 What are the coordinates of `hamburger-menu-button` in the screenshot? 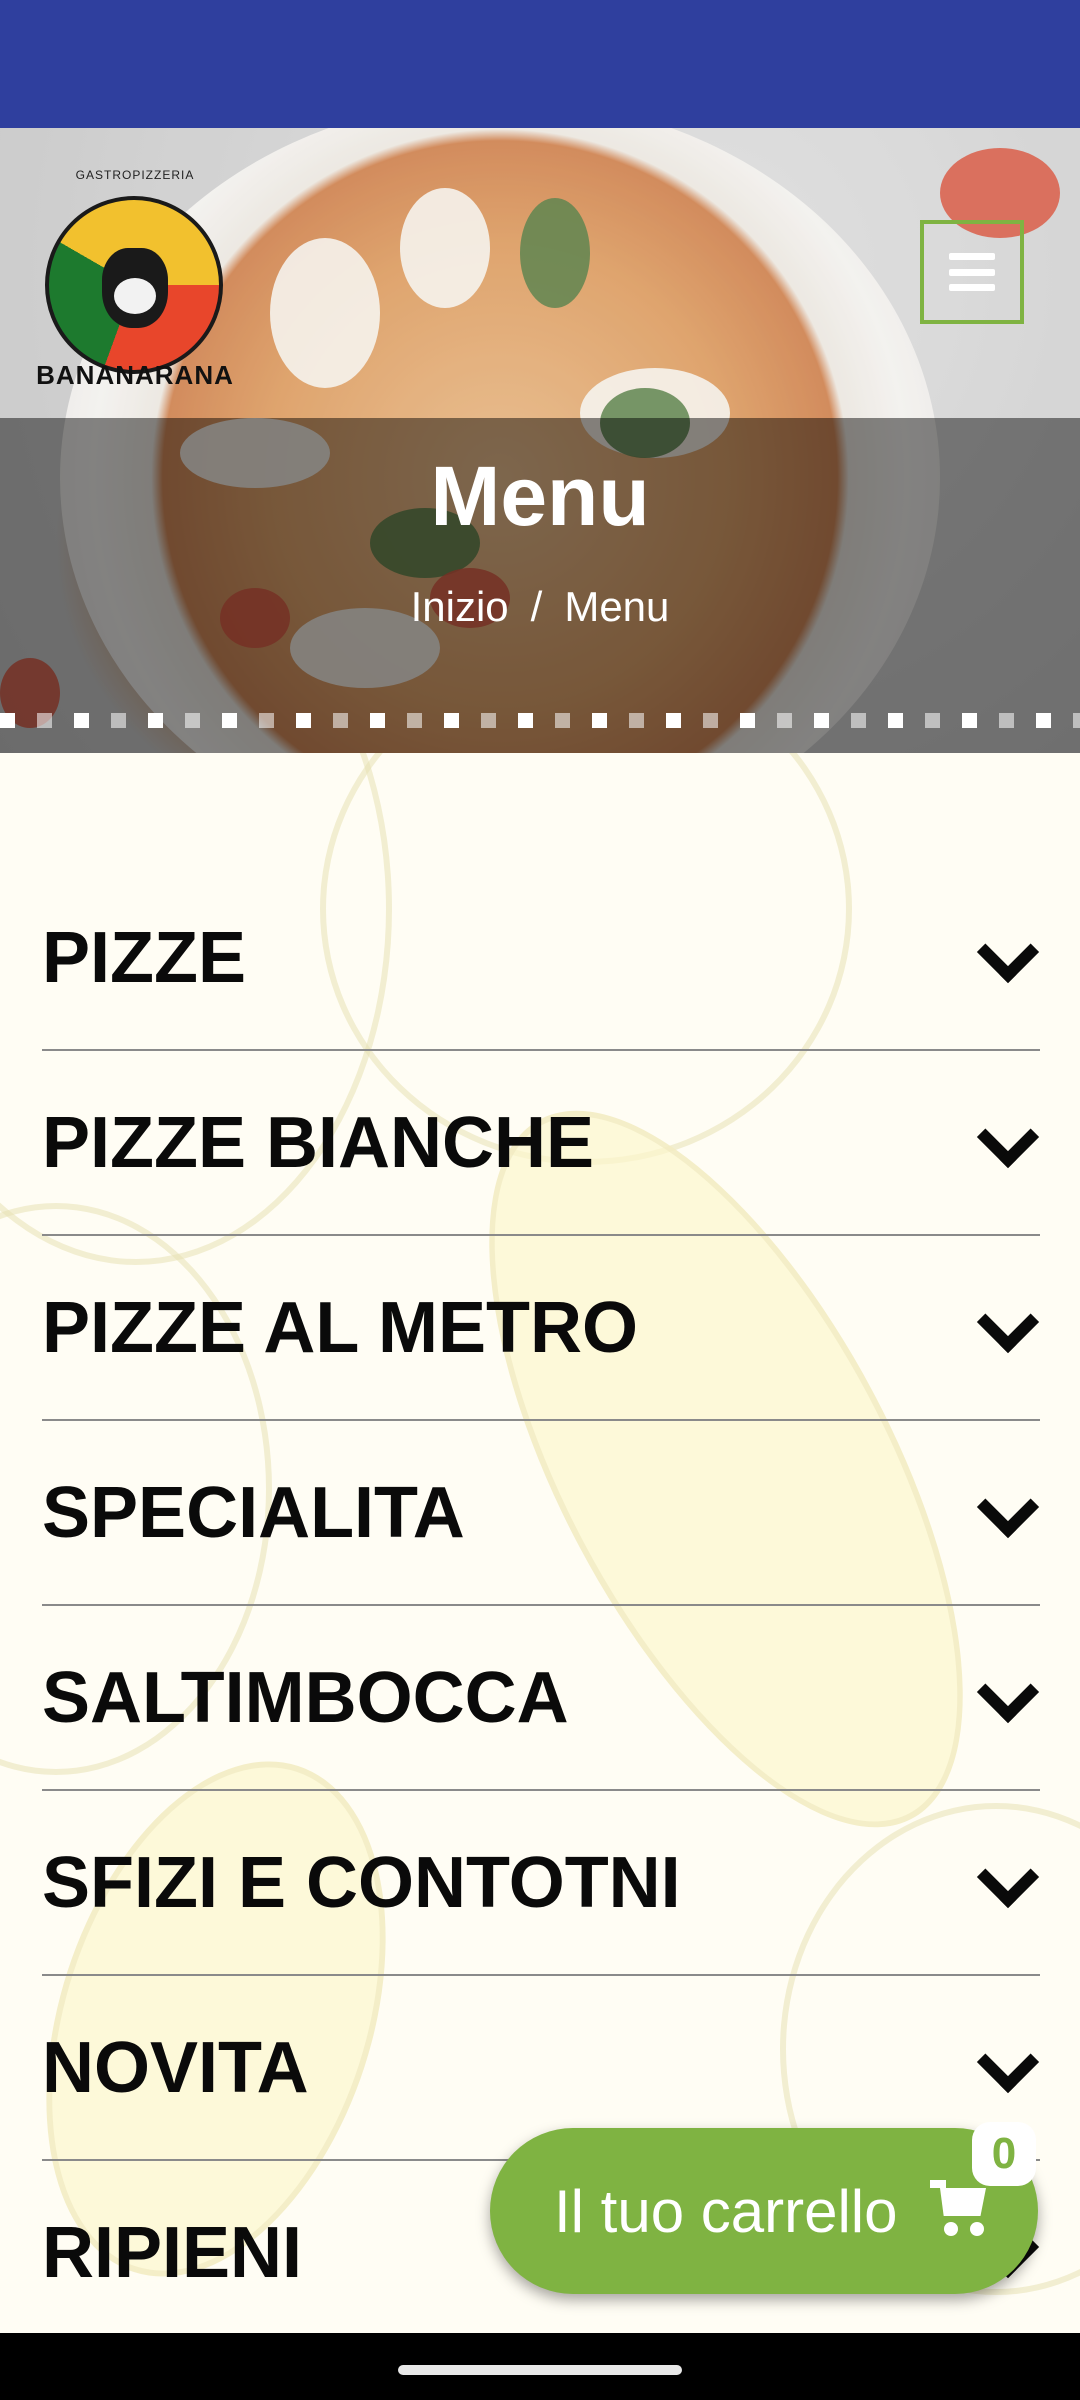 It's located at (972, 272).